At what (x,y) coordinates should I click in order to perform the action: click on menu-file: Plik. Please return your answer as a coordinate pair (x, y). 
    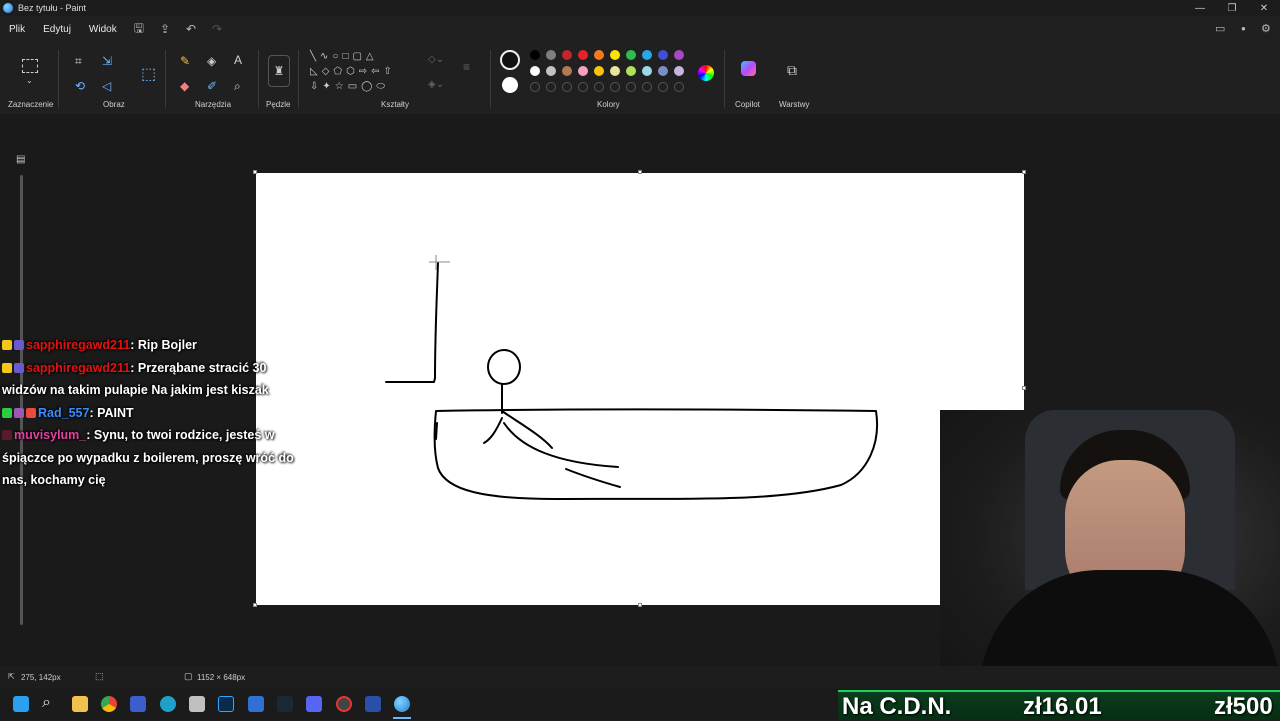
    Looking at the image, I should click on (17, 29).